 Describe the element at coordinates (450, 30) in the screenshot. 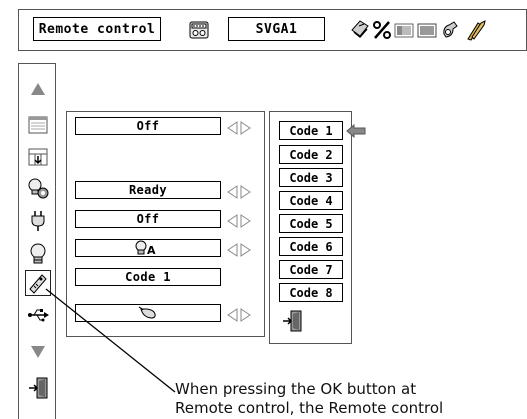

I see `lamp-icon` at that location.